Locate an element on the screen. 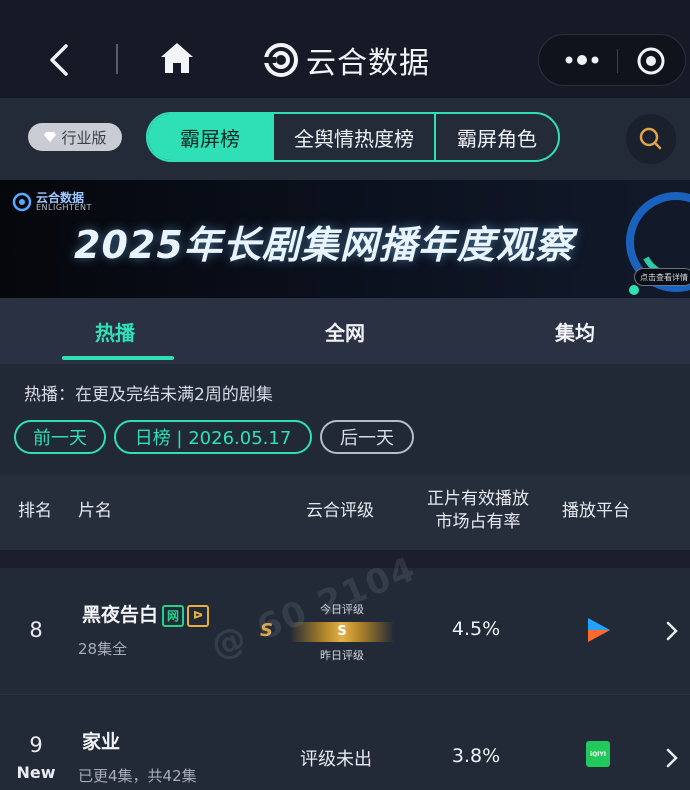 This screenshot has height=790, width=690. subtab-all-network: 全网 is located at coordinates (345, 331).